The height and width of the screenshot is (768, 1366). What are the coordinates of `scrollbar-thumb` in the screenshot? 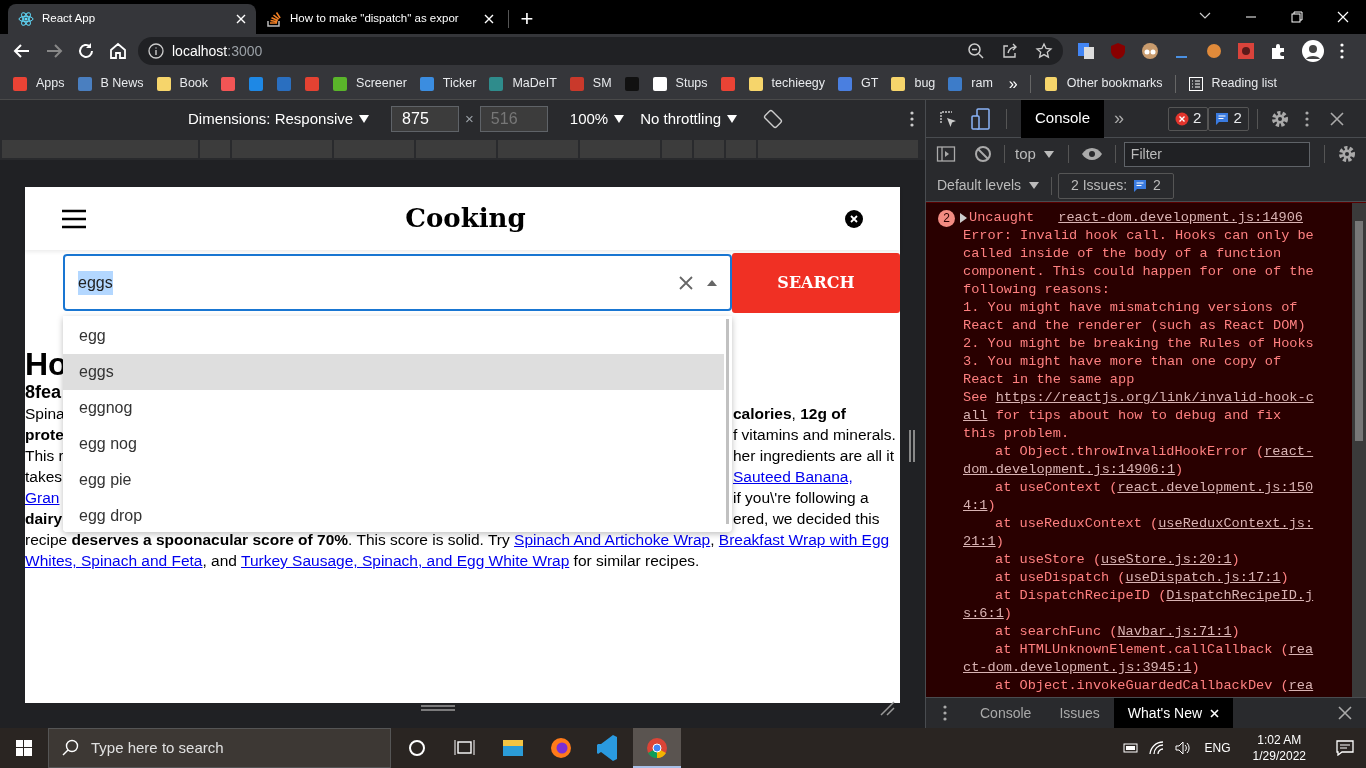 It's located at (1359, 331).